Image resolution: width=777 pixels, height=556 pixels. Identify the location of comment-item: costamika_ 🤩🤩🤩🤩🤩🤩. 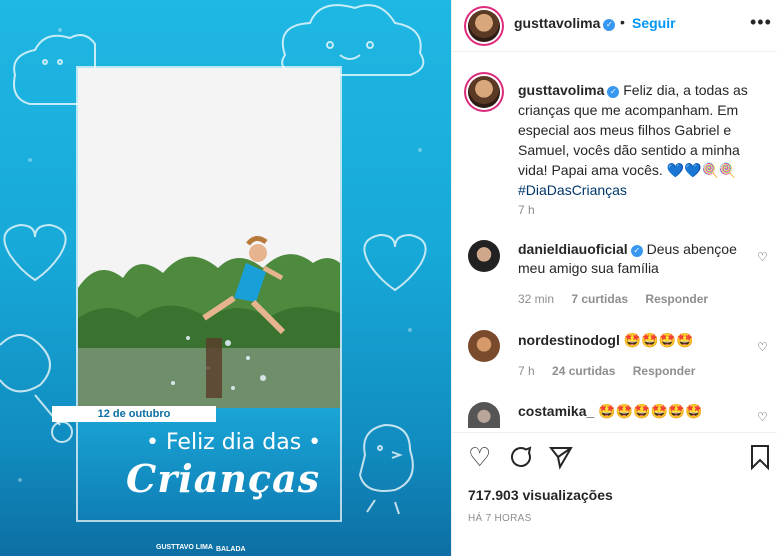
(636, 411).